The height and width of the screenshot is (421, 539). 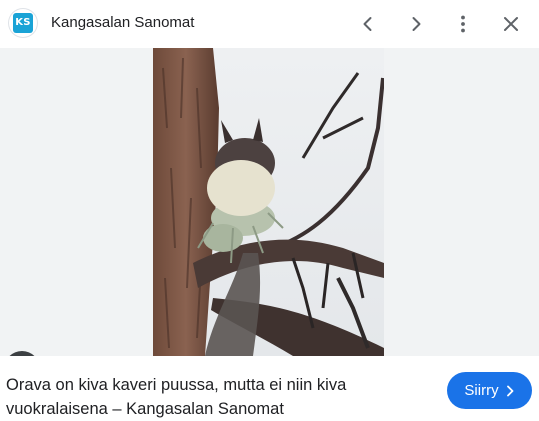 I want to click on favicon-logo: KS, so click(x=23, y=23).